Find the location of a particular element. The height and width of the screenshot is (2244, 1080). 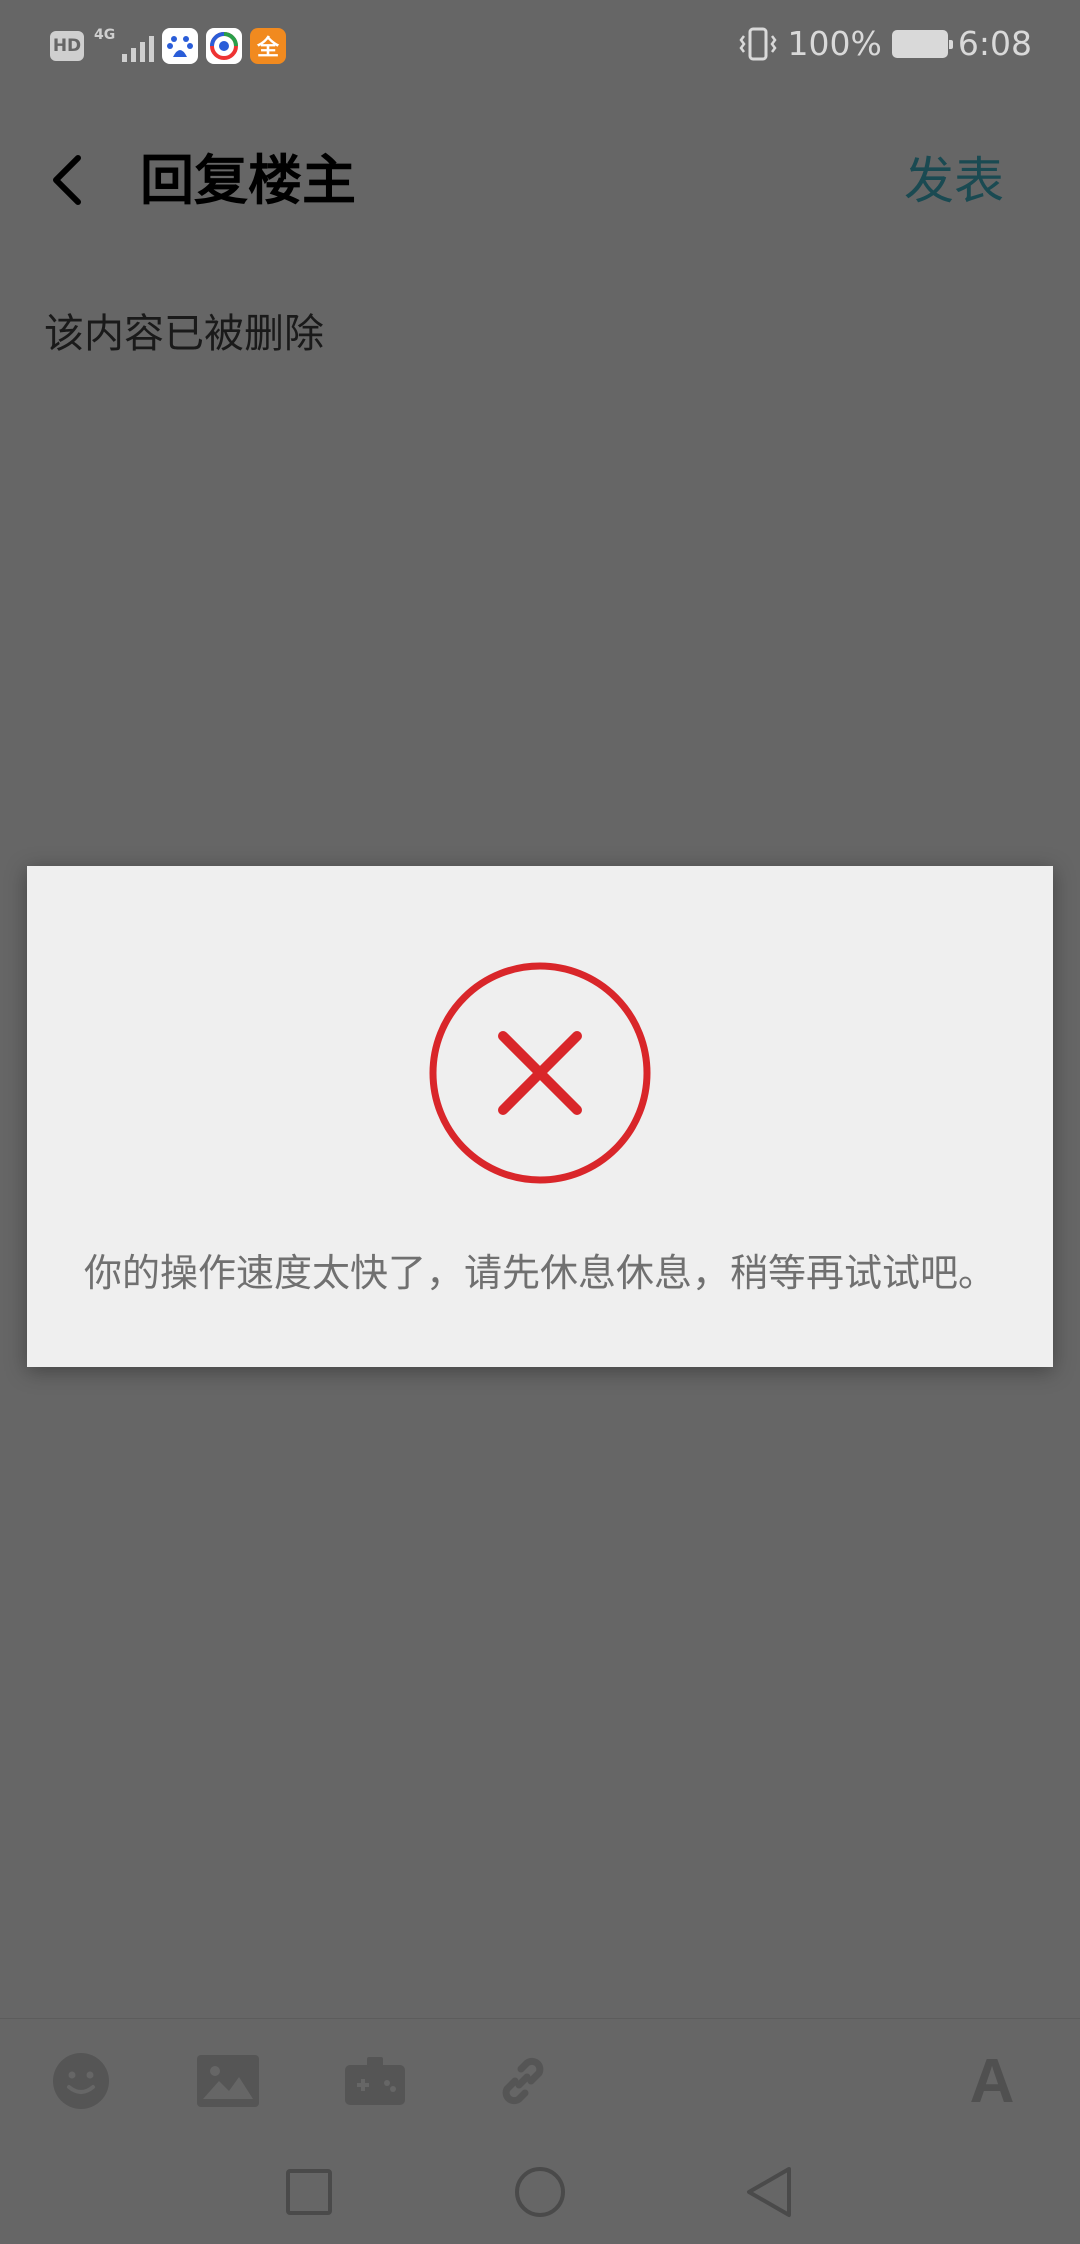

battery-icon is located at coordinates (922, 43).